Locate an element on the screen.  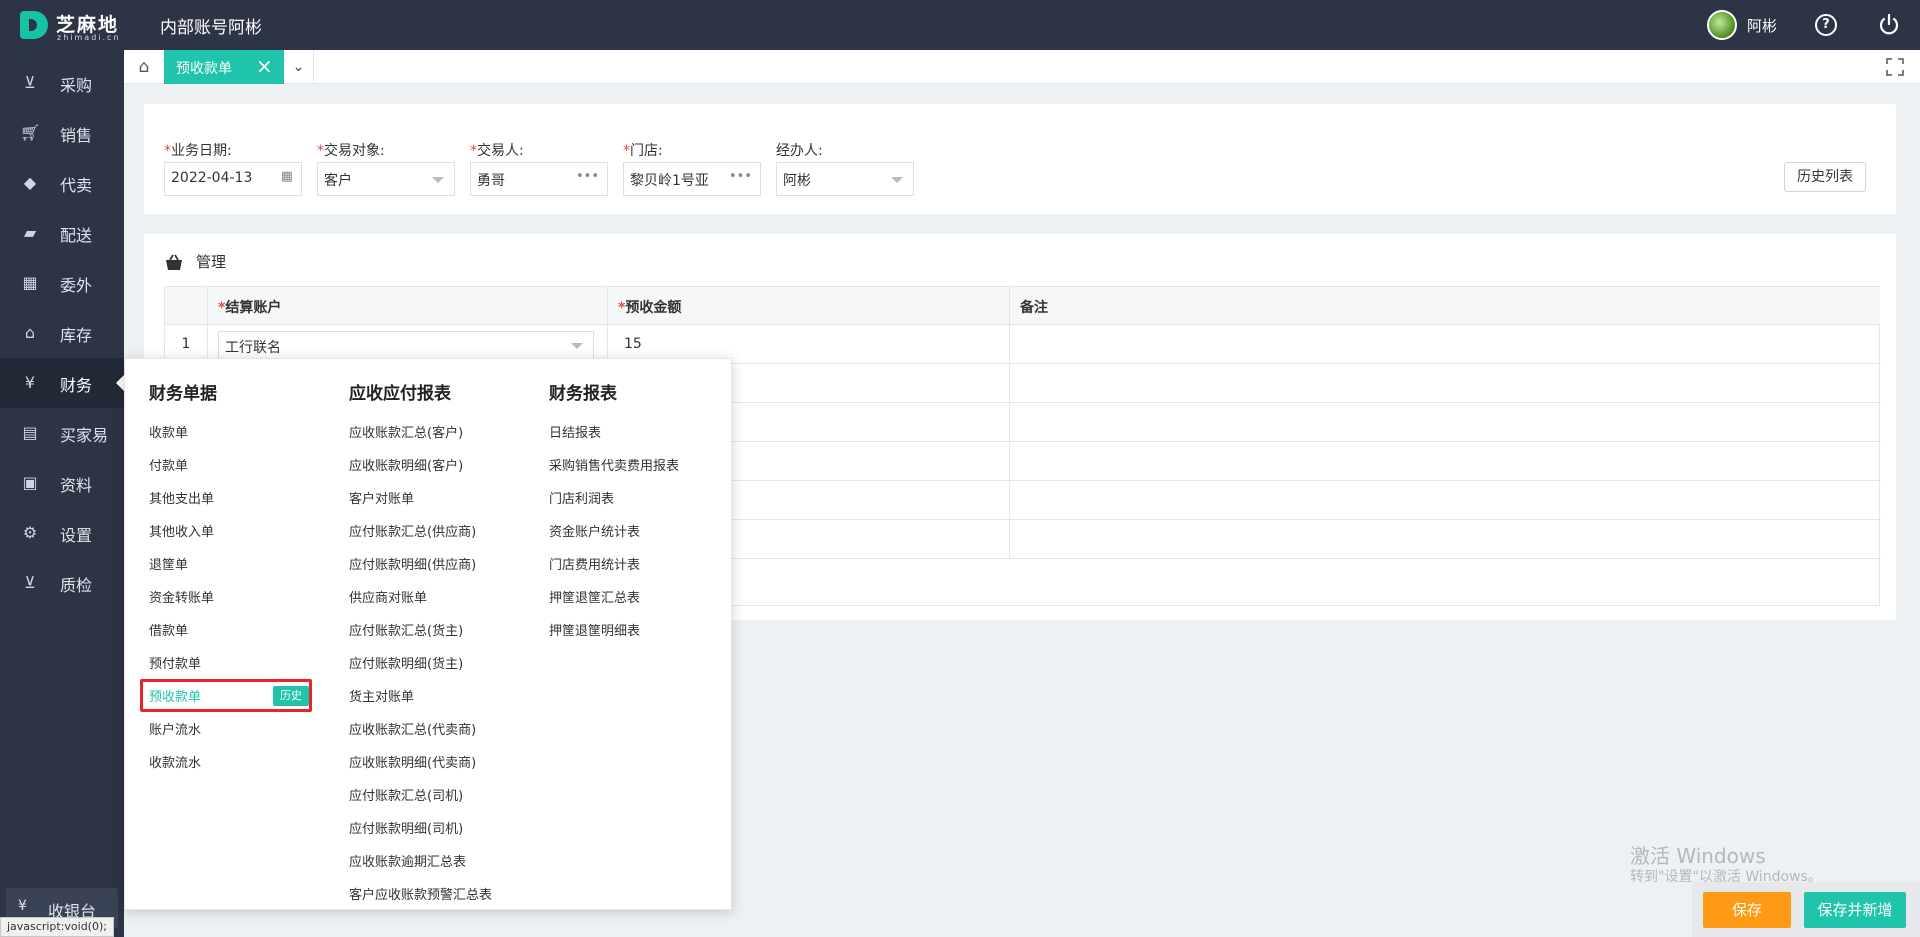
menu-item: 应付账款汇总(货主) is located at coordinates (406, 629).